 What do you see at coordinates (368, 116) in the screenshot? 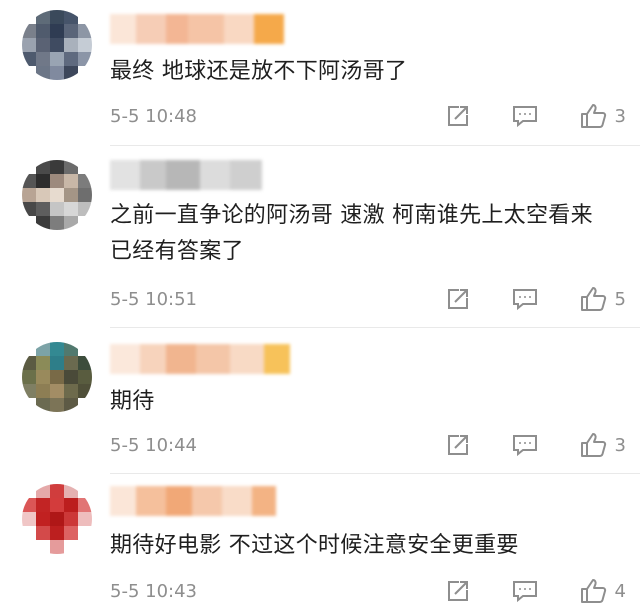
I see `comment-meta: 5-5 10:48 3` at bounding box center [368, 116].